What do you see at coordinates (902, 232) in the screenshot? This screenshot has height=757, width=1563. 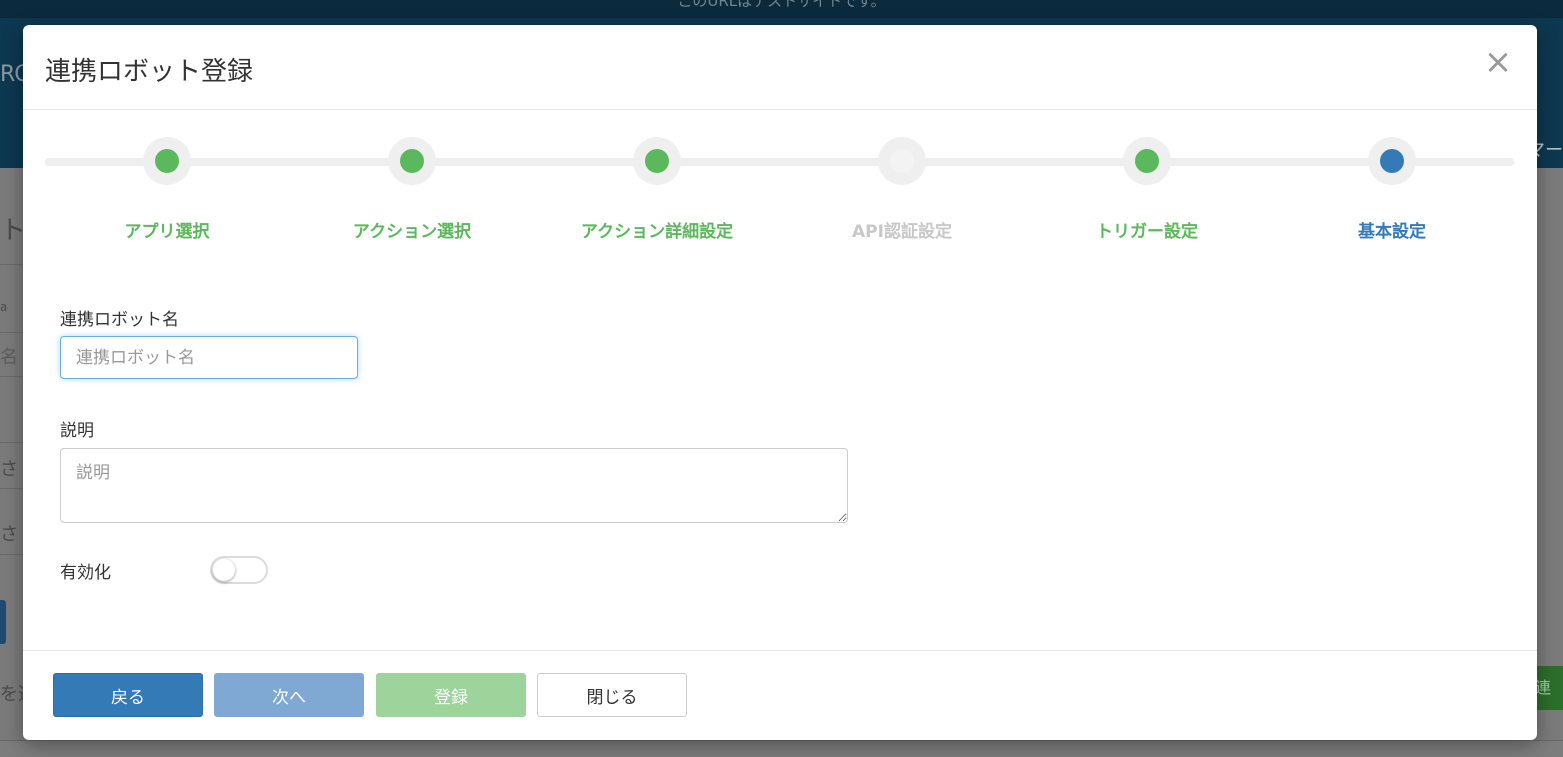 I see `step-label: API認証設定` at bounding box center [902, 232].